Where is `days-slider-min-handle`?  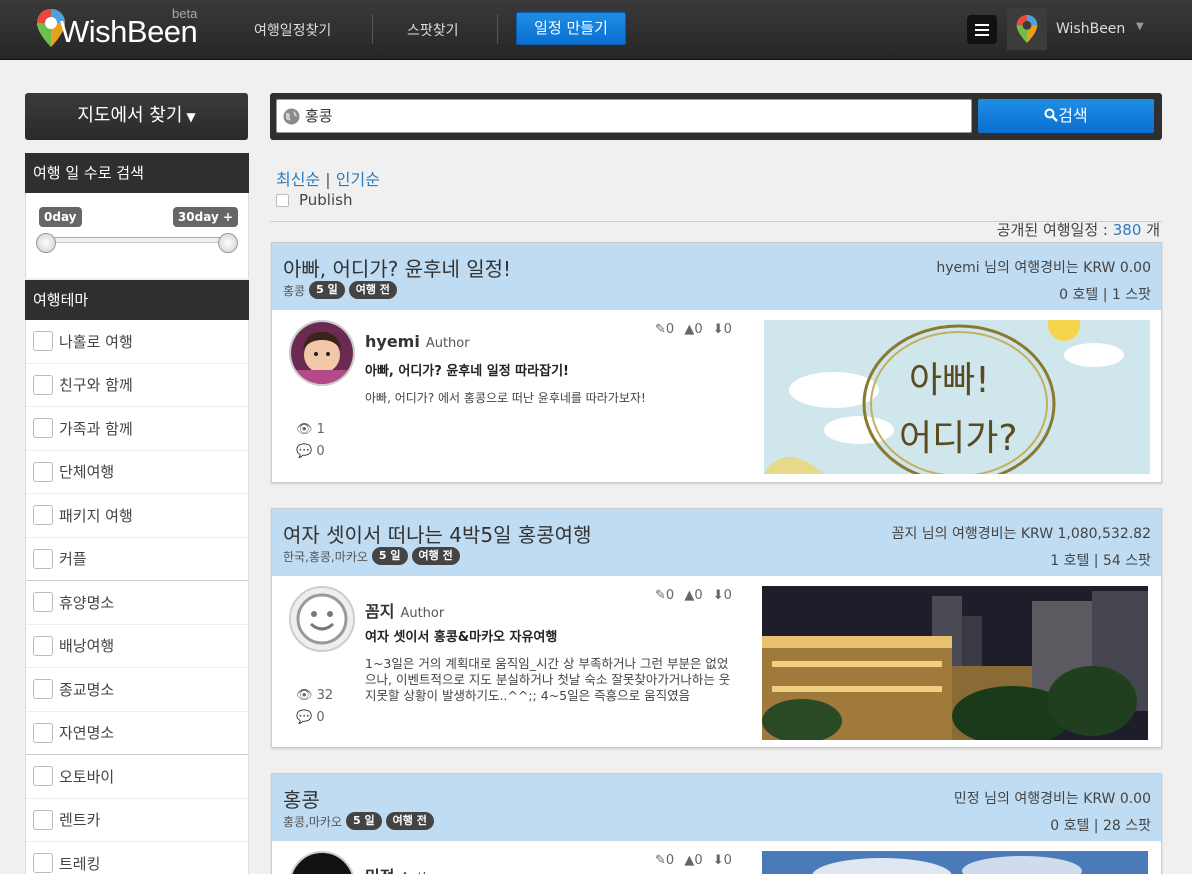
days-slider-min-handle is located at coordinates (46, 243).